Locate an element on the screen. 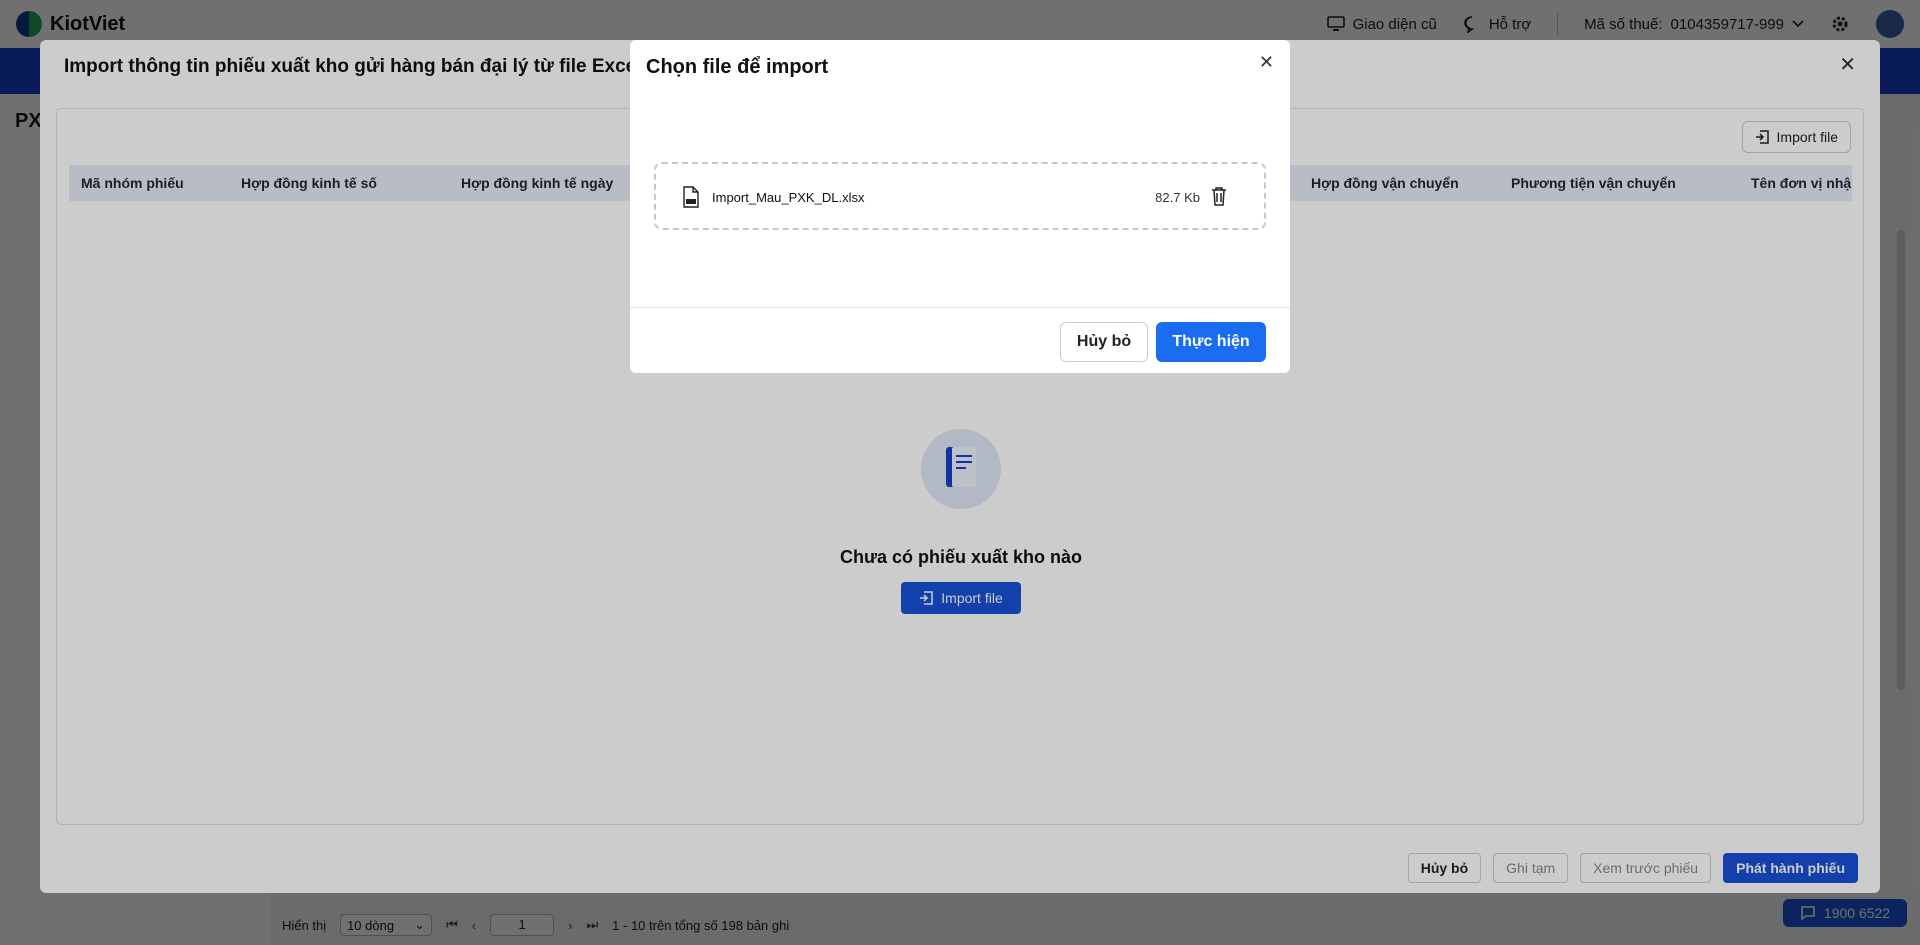 This screenshot has width=1920, height=945. trash-icon is located at coordinates (1219, 196).